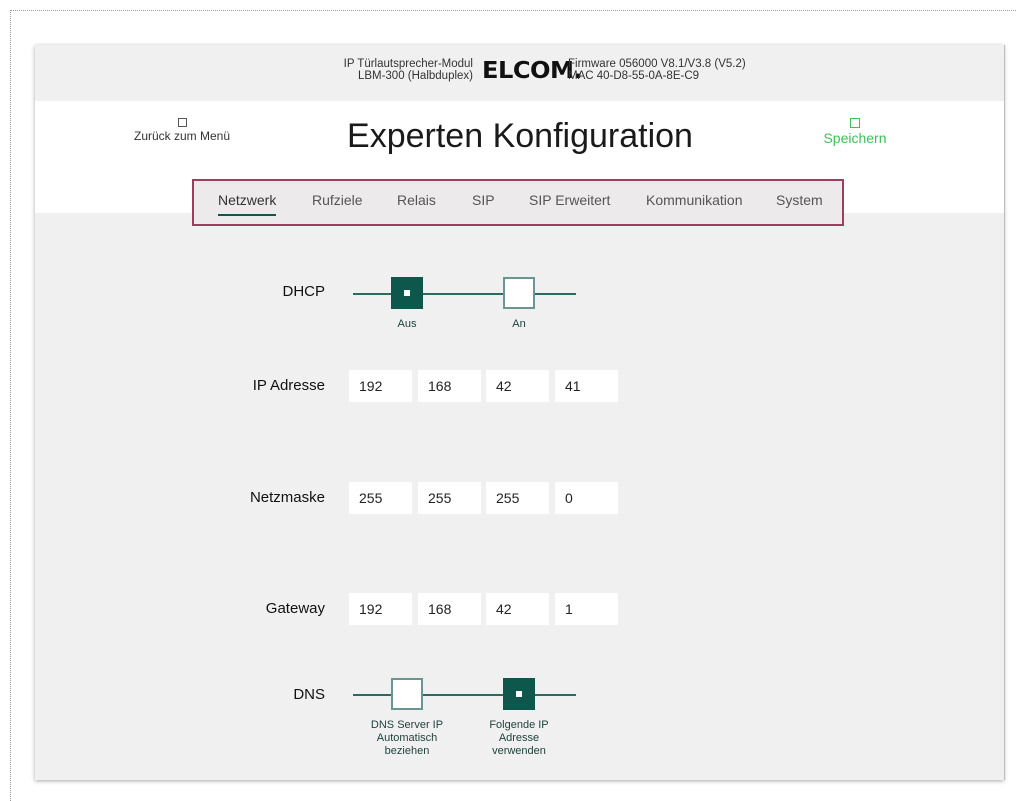 The width and height of the screenshot is (1016, 801). I want to click on gateway-label: Gateway, so click(295, 608).